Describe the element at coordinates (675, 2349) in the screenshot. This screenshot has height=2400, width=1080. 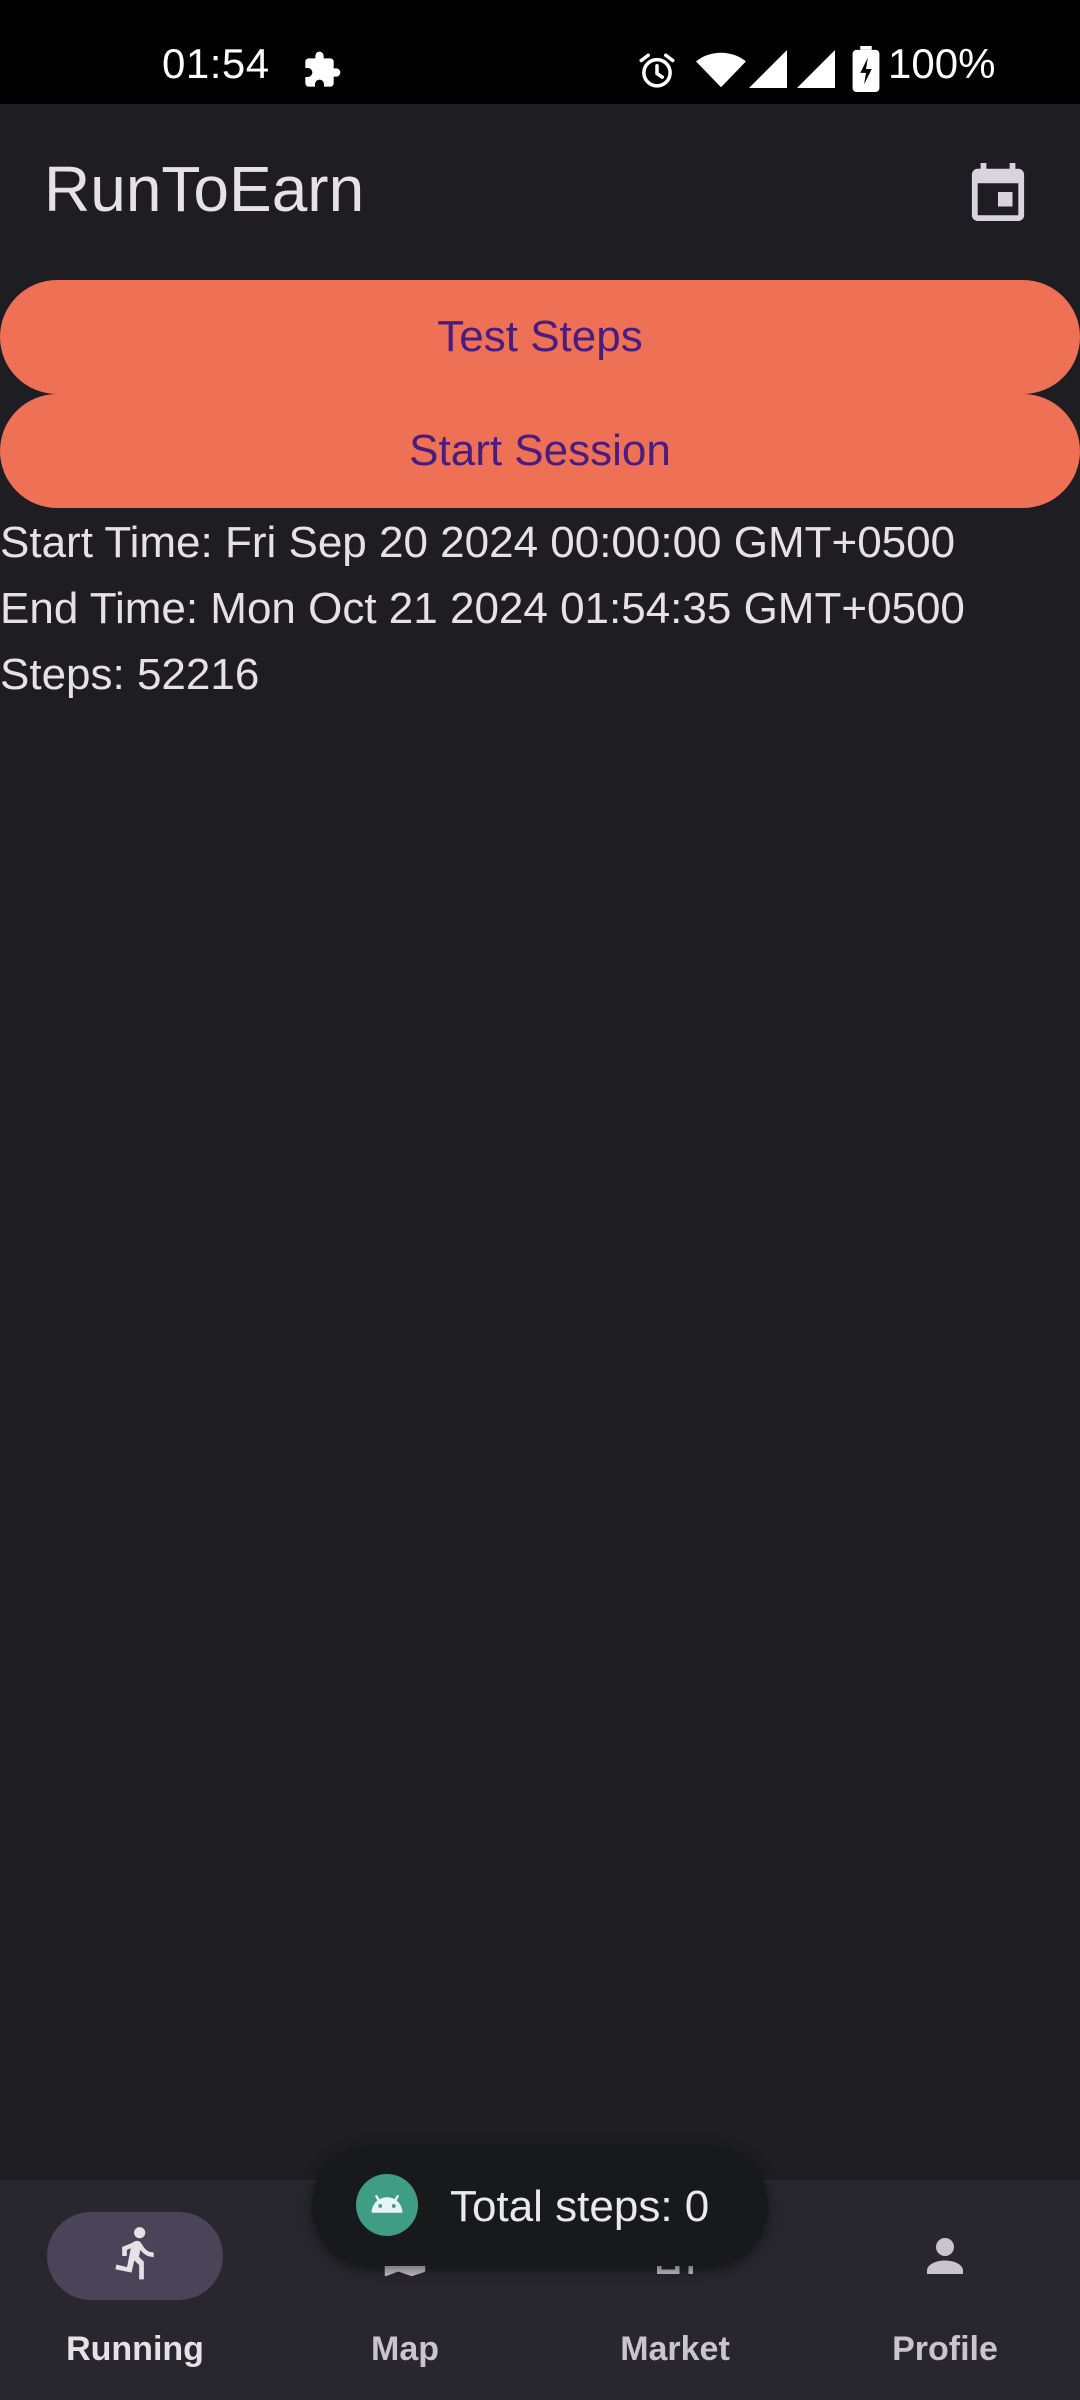
I see `nav-label-market: Market` at that location.